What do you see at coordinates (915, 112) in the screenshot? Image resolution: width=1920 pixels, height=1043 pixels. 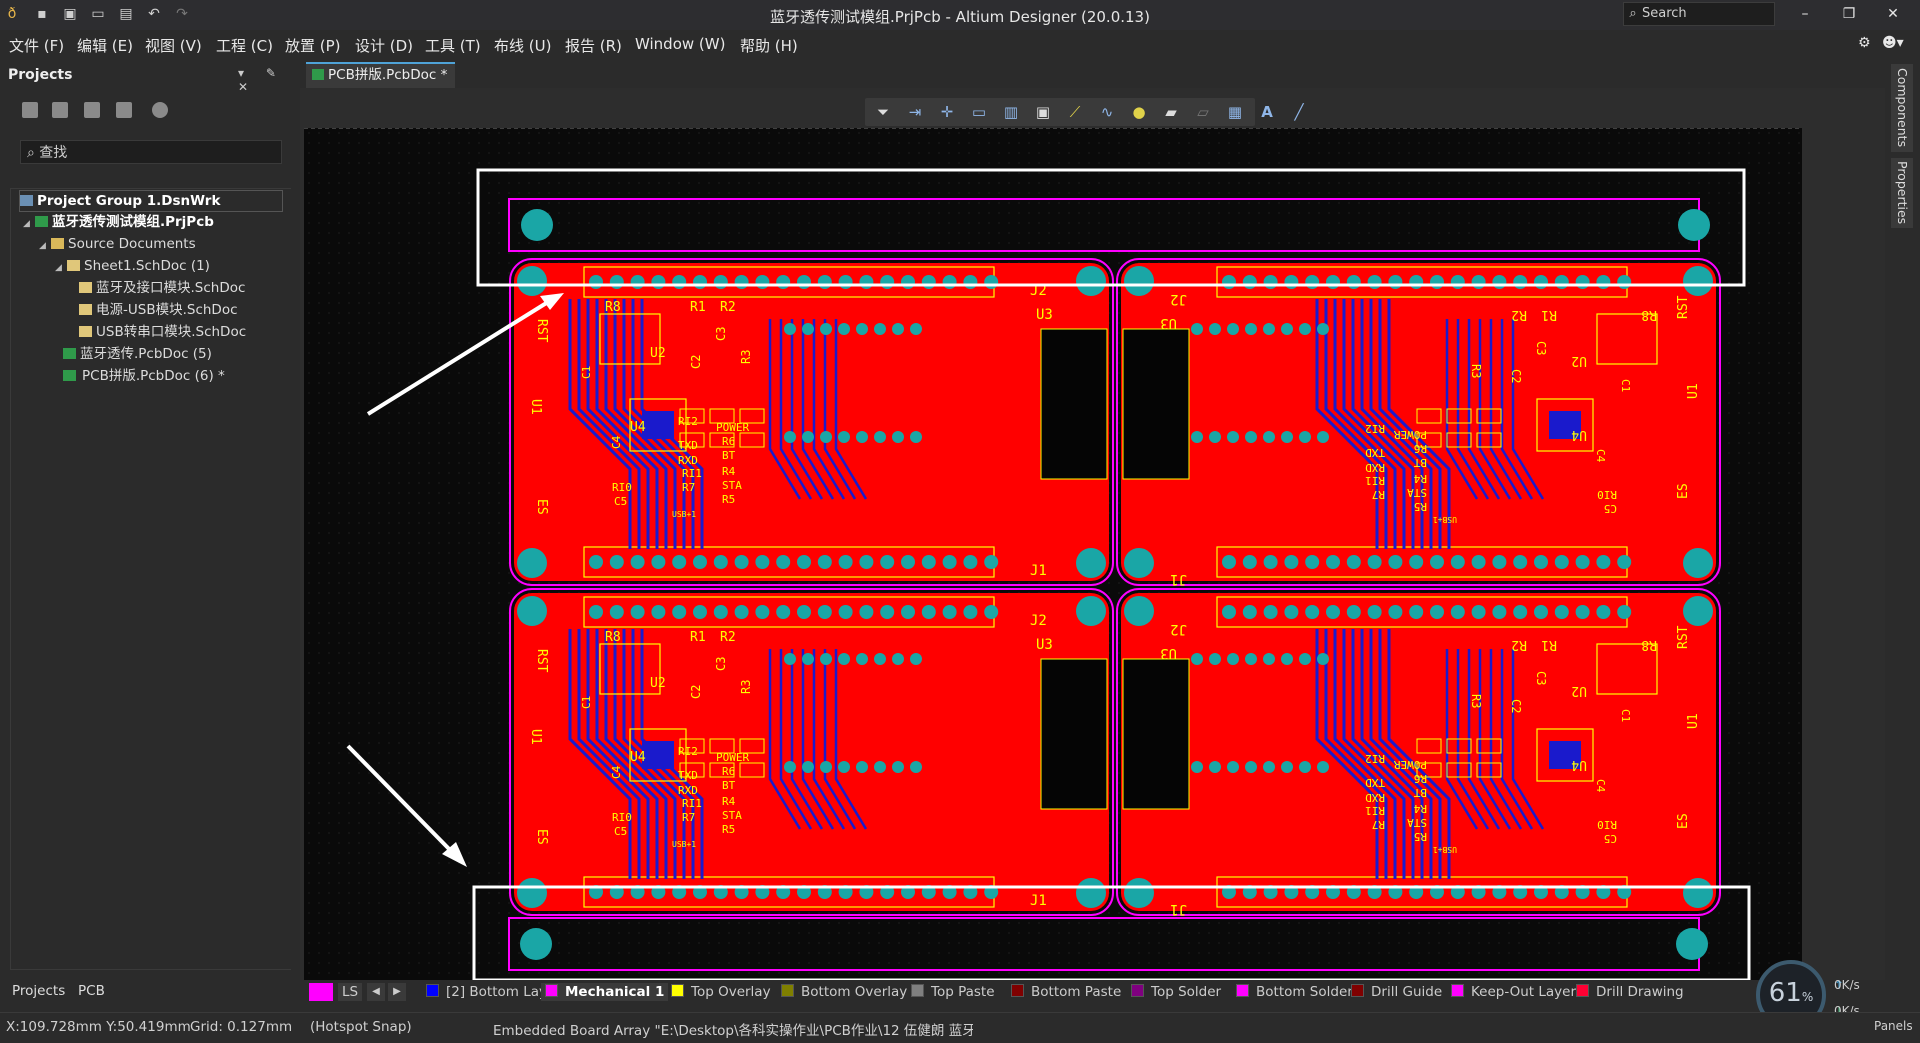 I see `select-icon: ⇥` at bounding box center [915, 112].